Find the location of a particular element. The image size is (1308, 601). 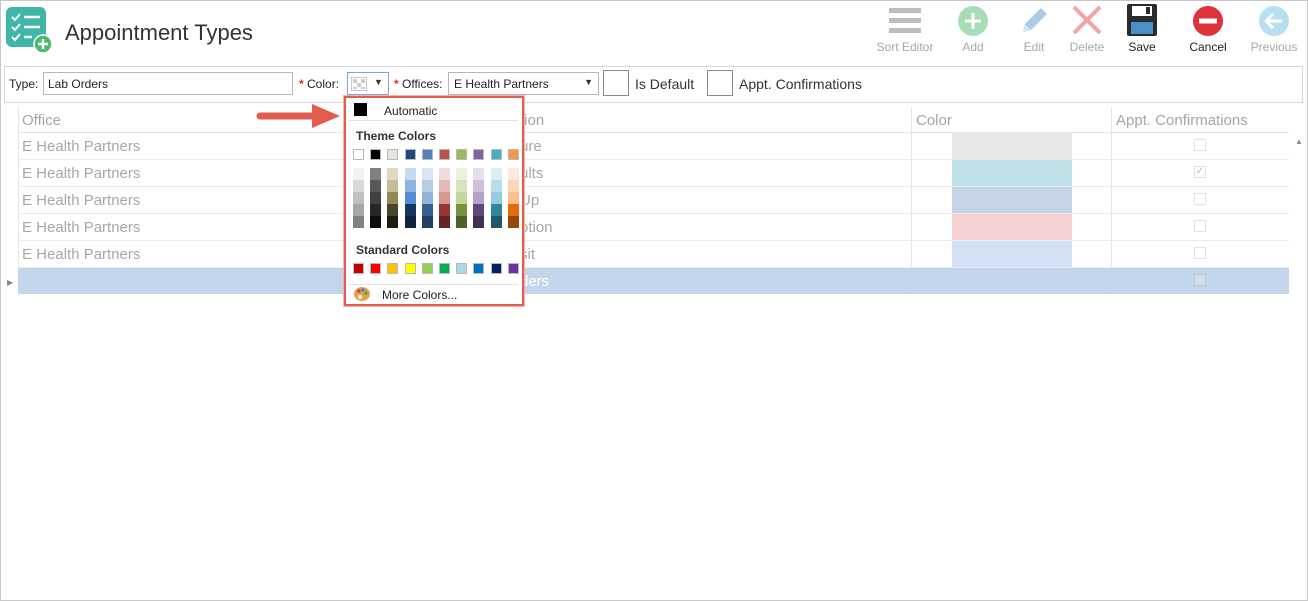

color-label: * Color: is located at coordinates (319, 84).